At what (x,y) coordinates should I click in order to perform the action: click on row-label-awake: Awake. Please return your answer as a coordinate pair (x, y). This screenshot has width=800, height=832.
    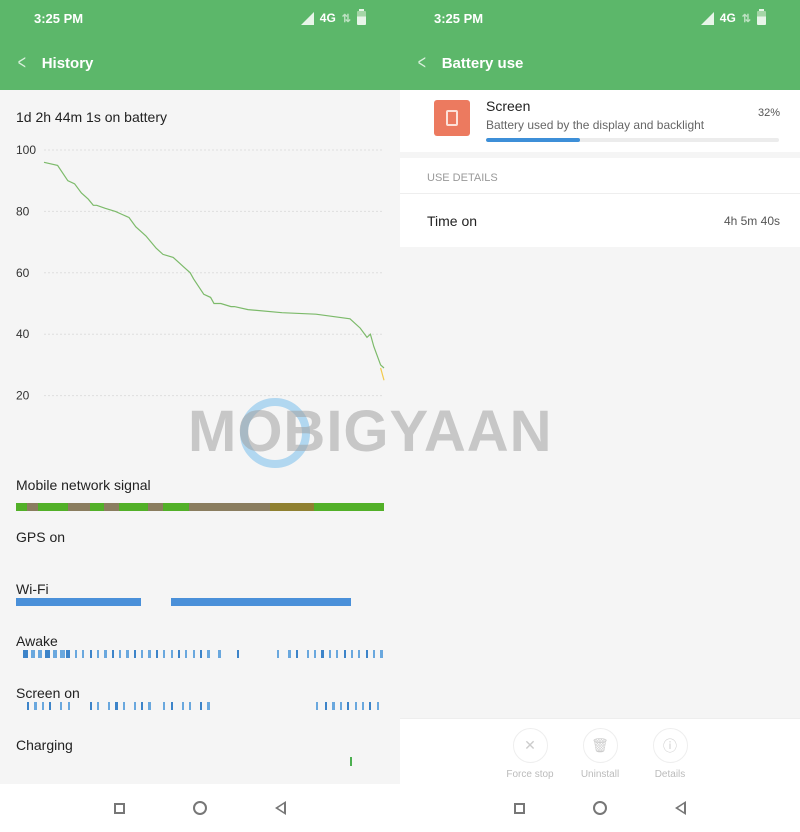
    Looking at the image, I should click on (37, 641).